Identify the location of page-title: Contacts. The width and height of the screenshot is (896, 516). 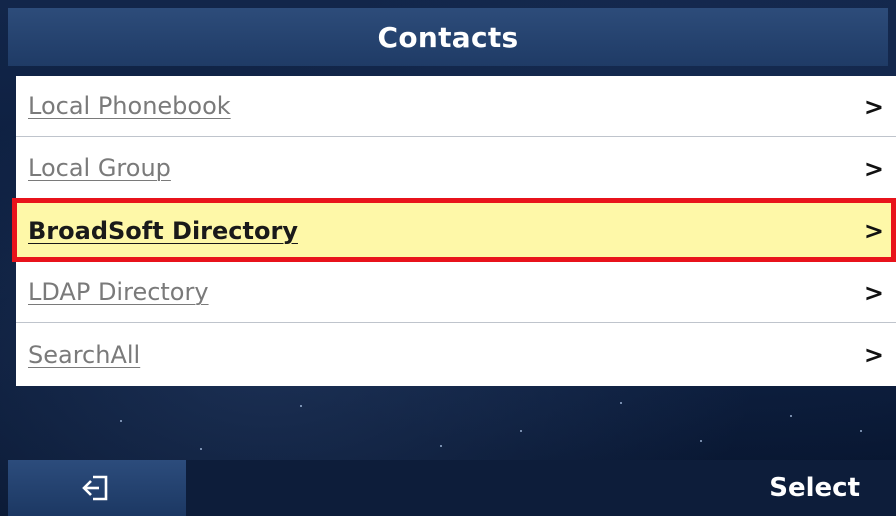
(448, 37).